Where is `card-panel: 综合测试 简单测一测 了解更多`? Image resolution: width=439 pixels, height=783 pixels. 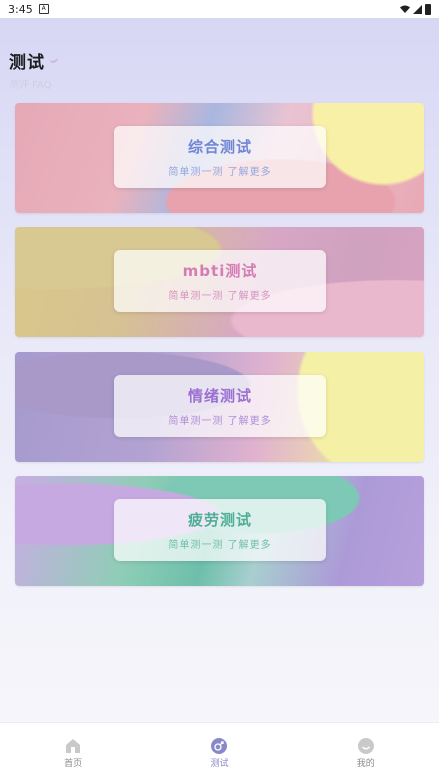
card-panel: 综合测试 简单测一测 了解更多 is located at coordinates (220, 157).